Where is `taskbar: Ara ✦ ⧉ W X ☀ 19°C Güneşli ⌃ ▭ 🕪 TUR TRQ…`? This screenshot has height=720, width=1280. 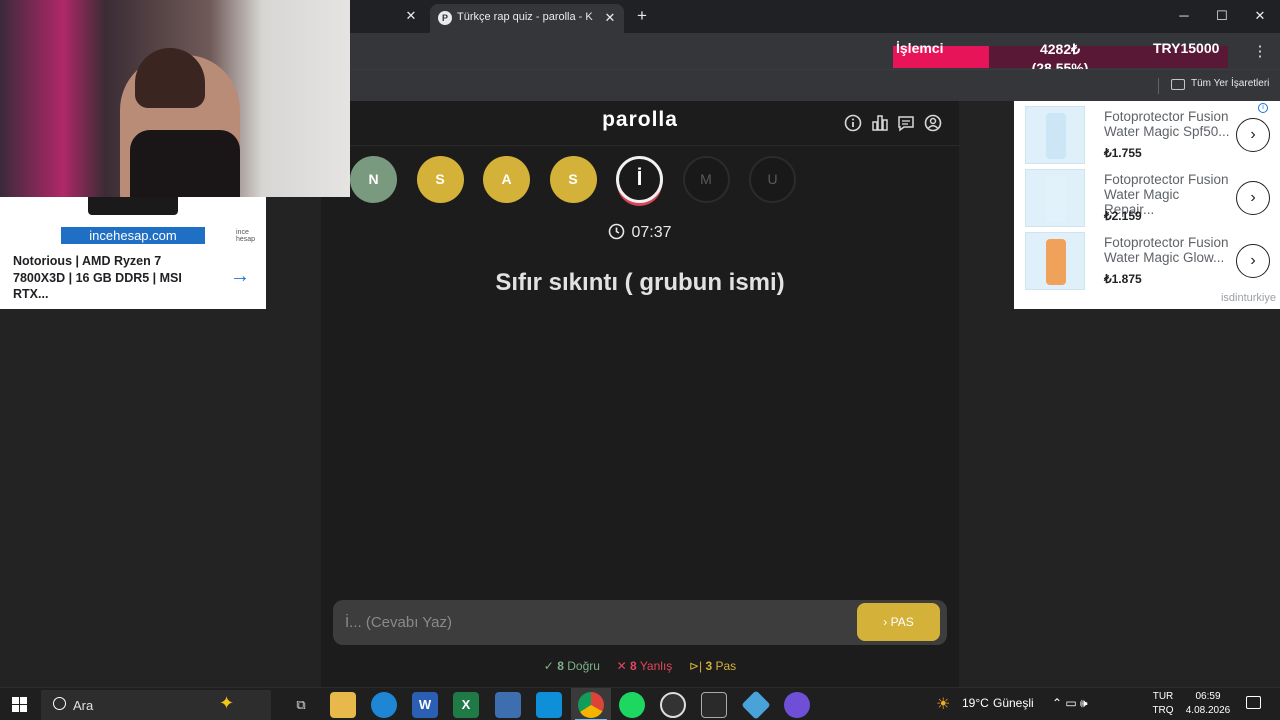
taskbar: Ara ✦ ⧉ W X ☀ 19°C Güneşli ⌃ ▭ 🕪 TUR TRQ… is located at coordinates (640, 703).